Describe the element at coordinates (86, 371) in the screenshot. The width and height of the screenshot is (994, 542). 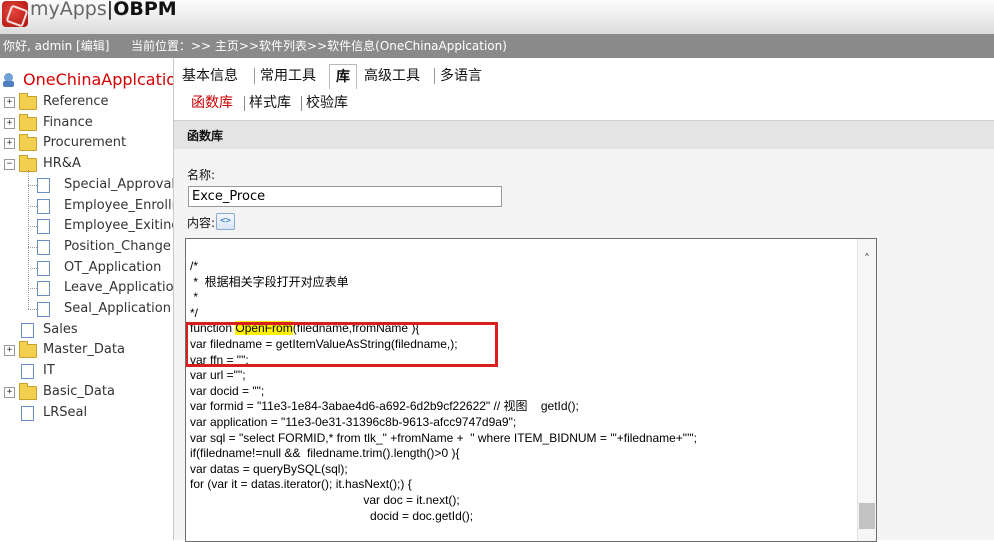
I see `tree-item-it: IT` at that location.